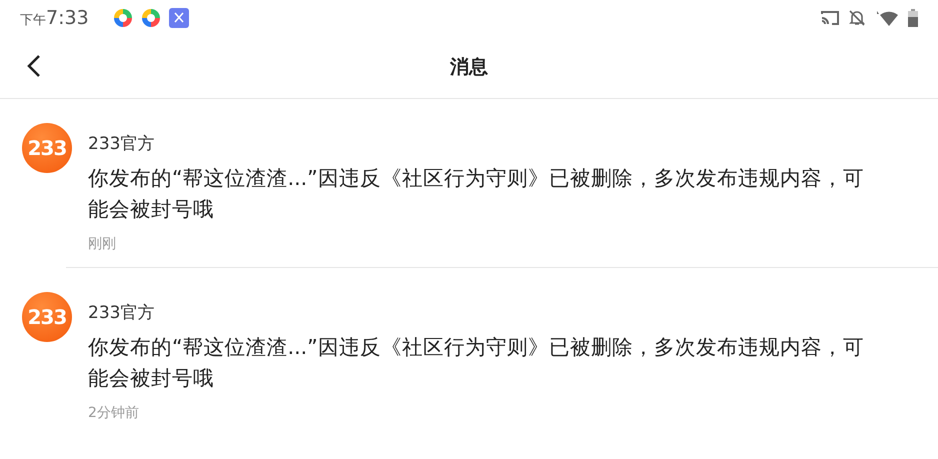 This screenshot has height=459, width=938. What do you see at coordinates (114, 413) in the screenshot?
I see `message-time: 2分钟前` at bounding box center [114, 413].